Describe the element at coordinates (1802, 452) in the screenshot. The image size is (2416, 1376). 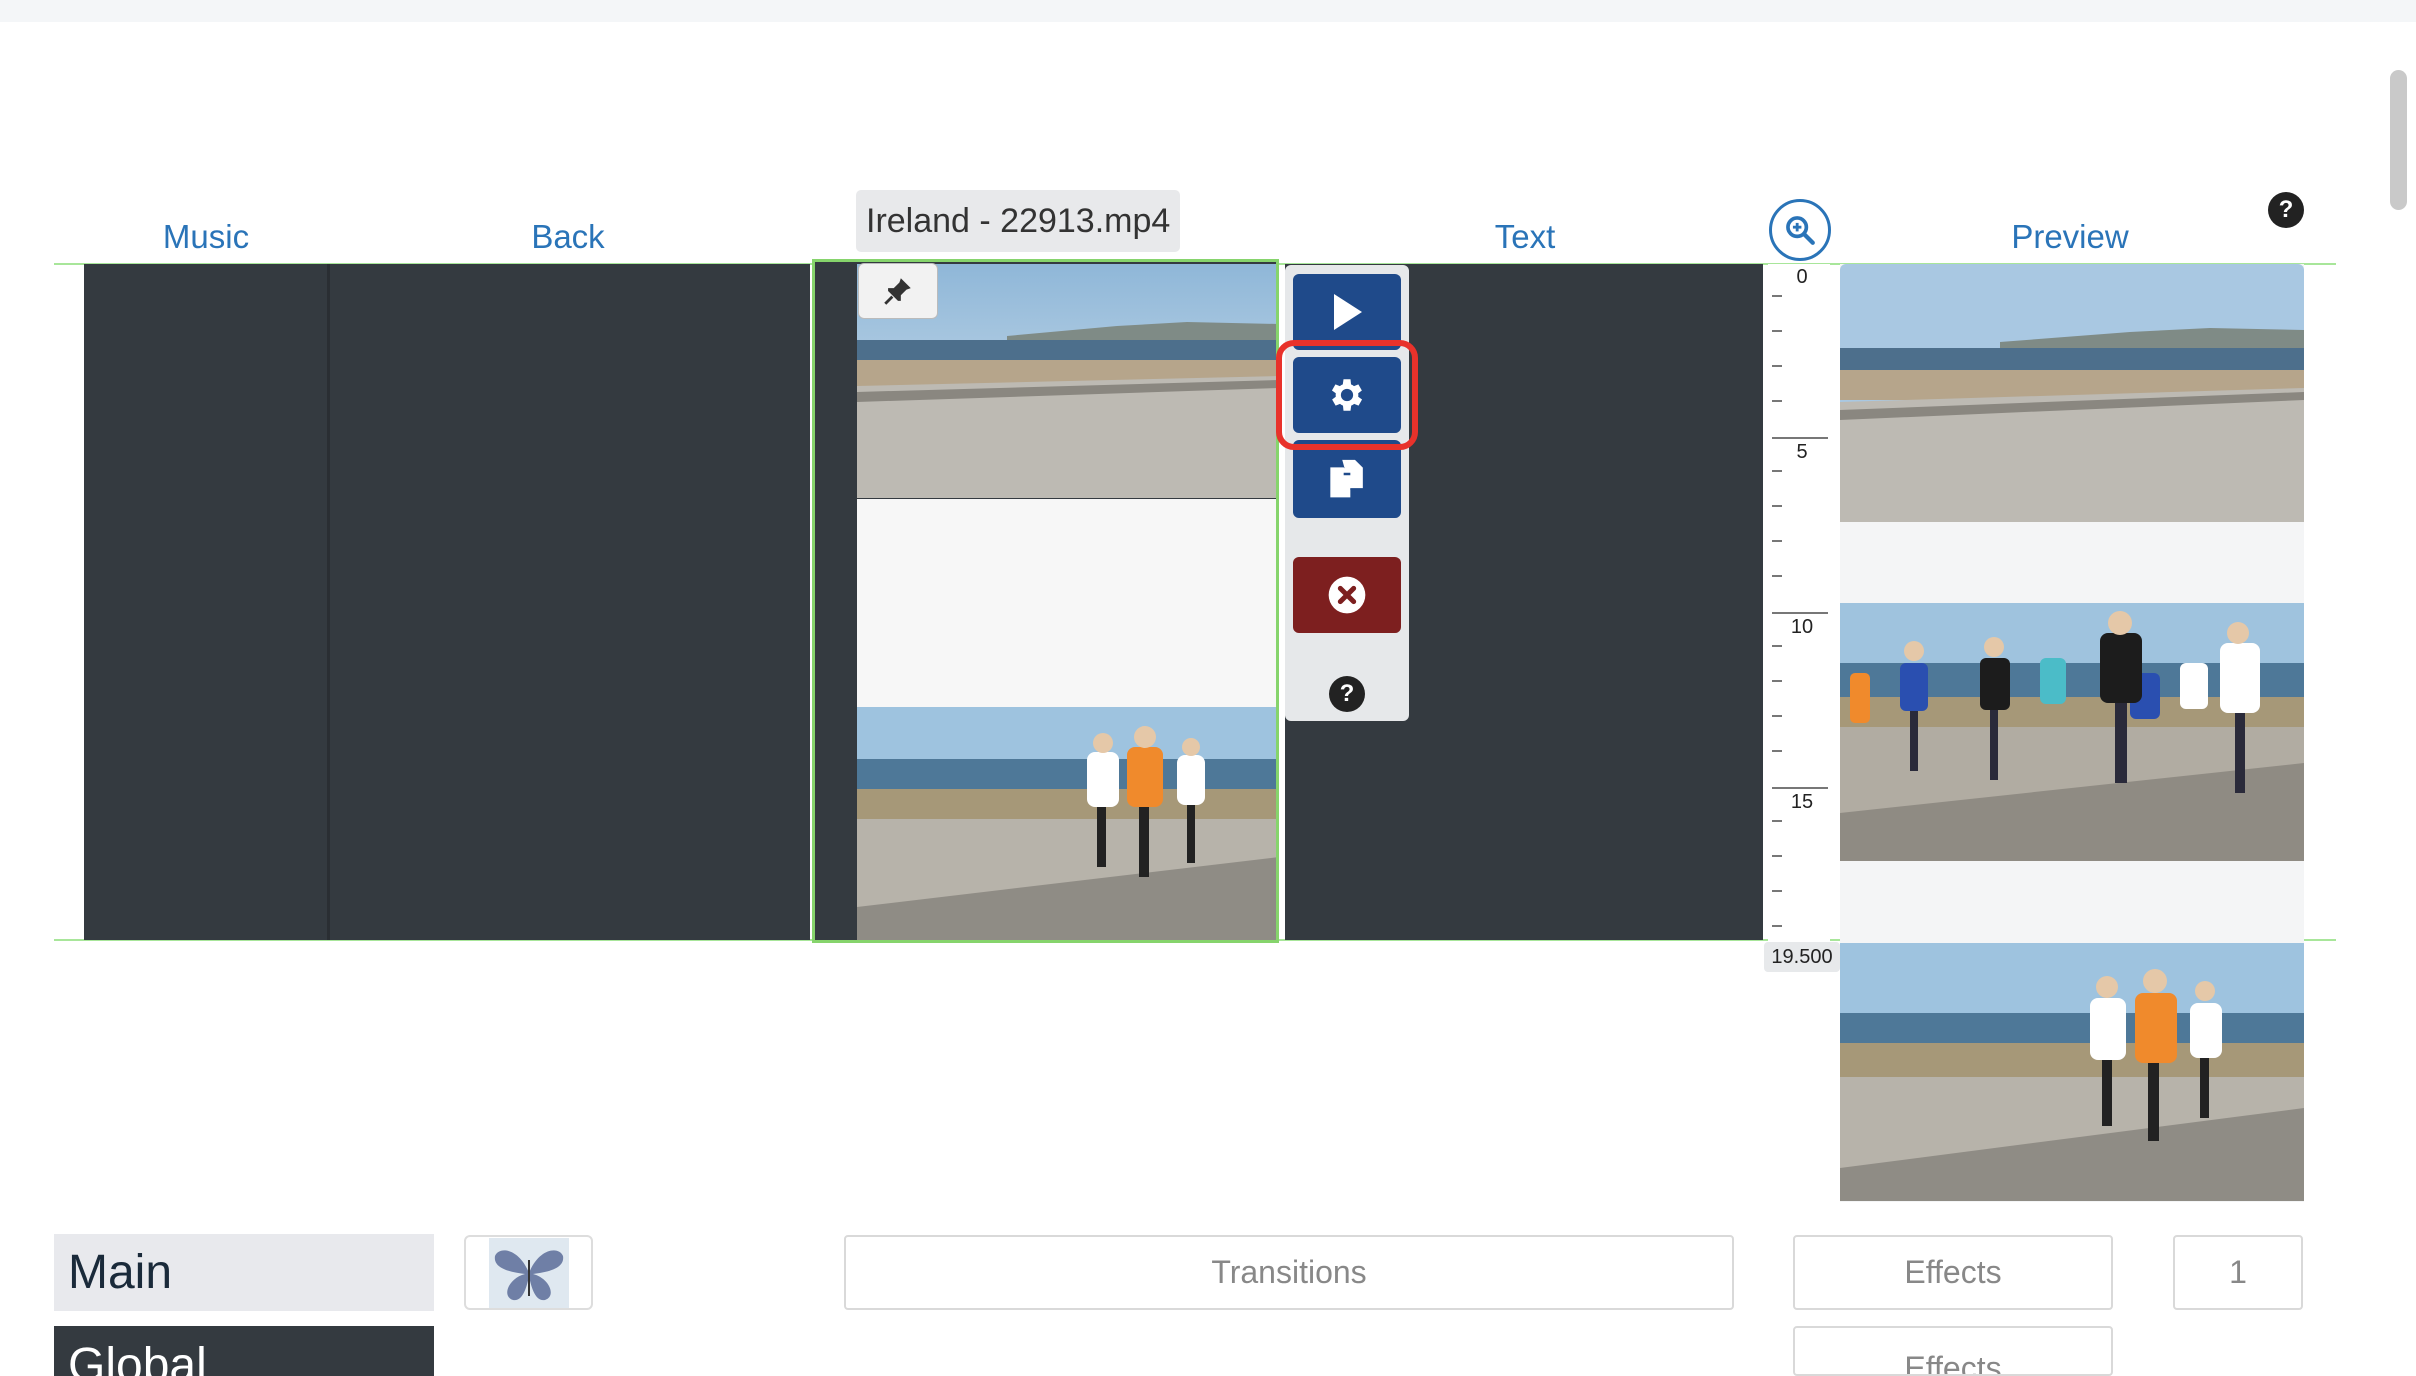
I see `ruler-label-5: 5` at that location.